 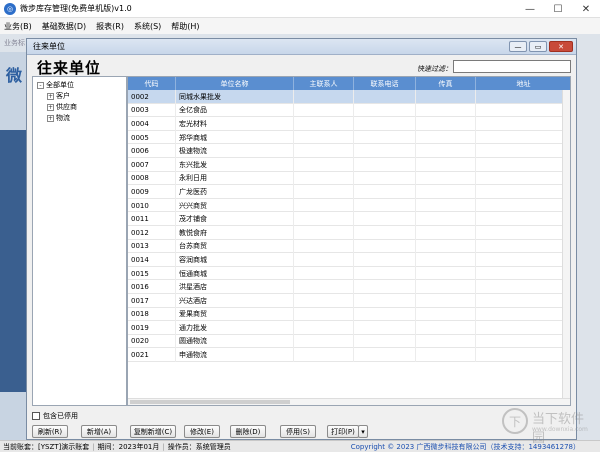 What do you see at coordinates (58, 118) in the screenshot?
I see `tree-node: + 物流` at bounding box center [58, 118].